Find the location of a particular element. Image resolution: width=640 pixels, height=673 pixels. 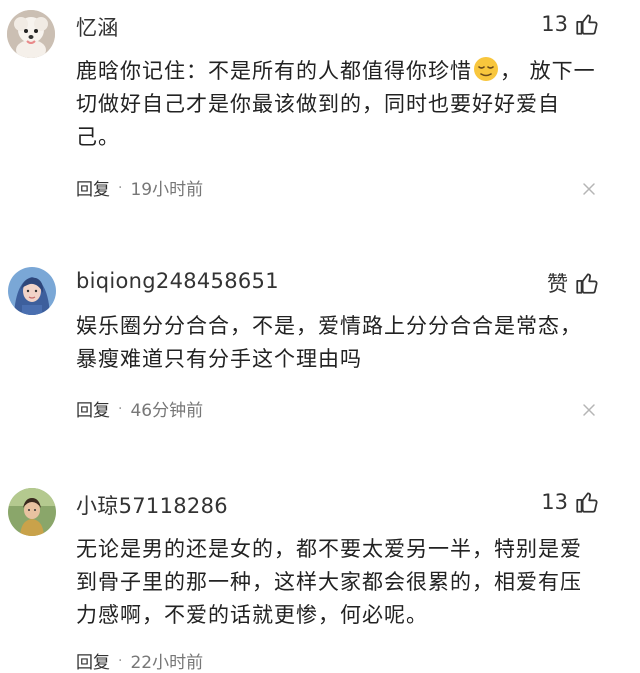

comment-meta: 回复 · 46分钟前 is located at coordinates (140, 409).